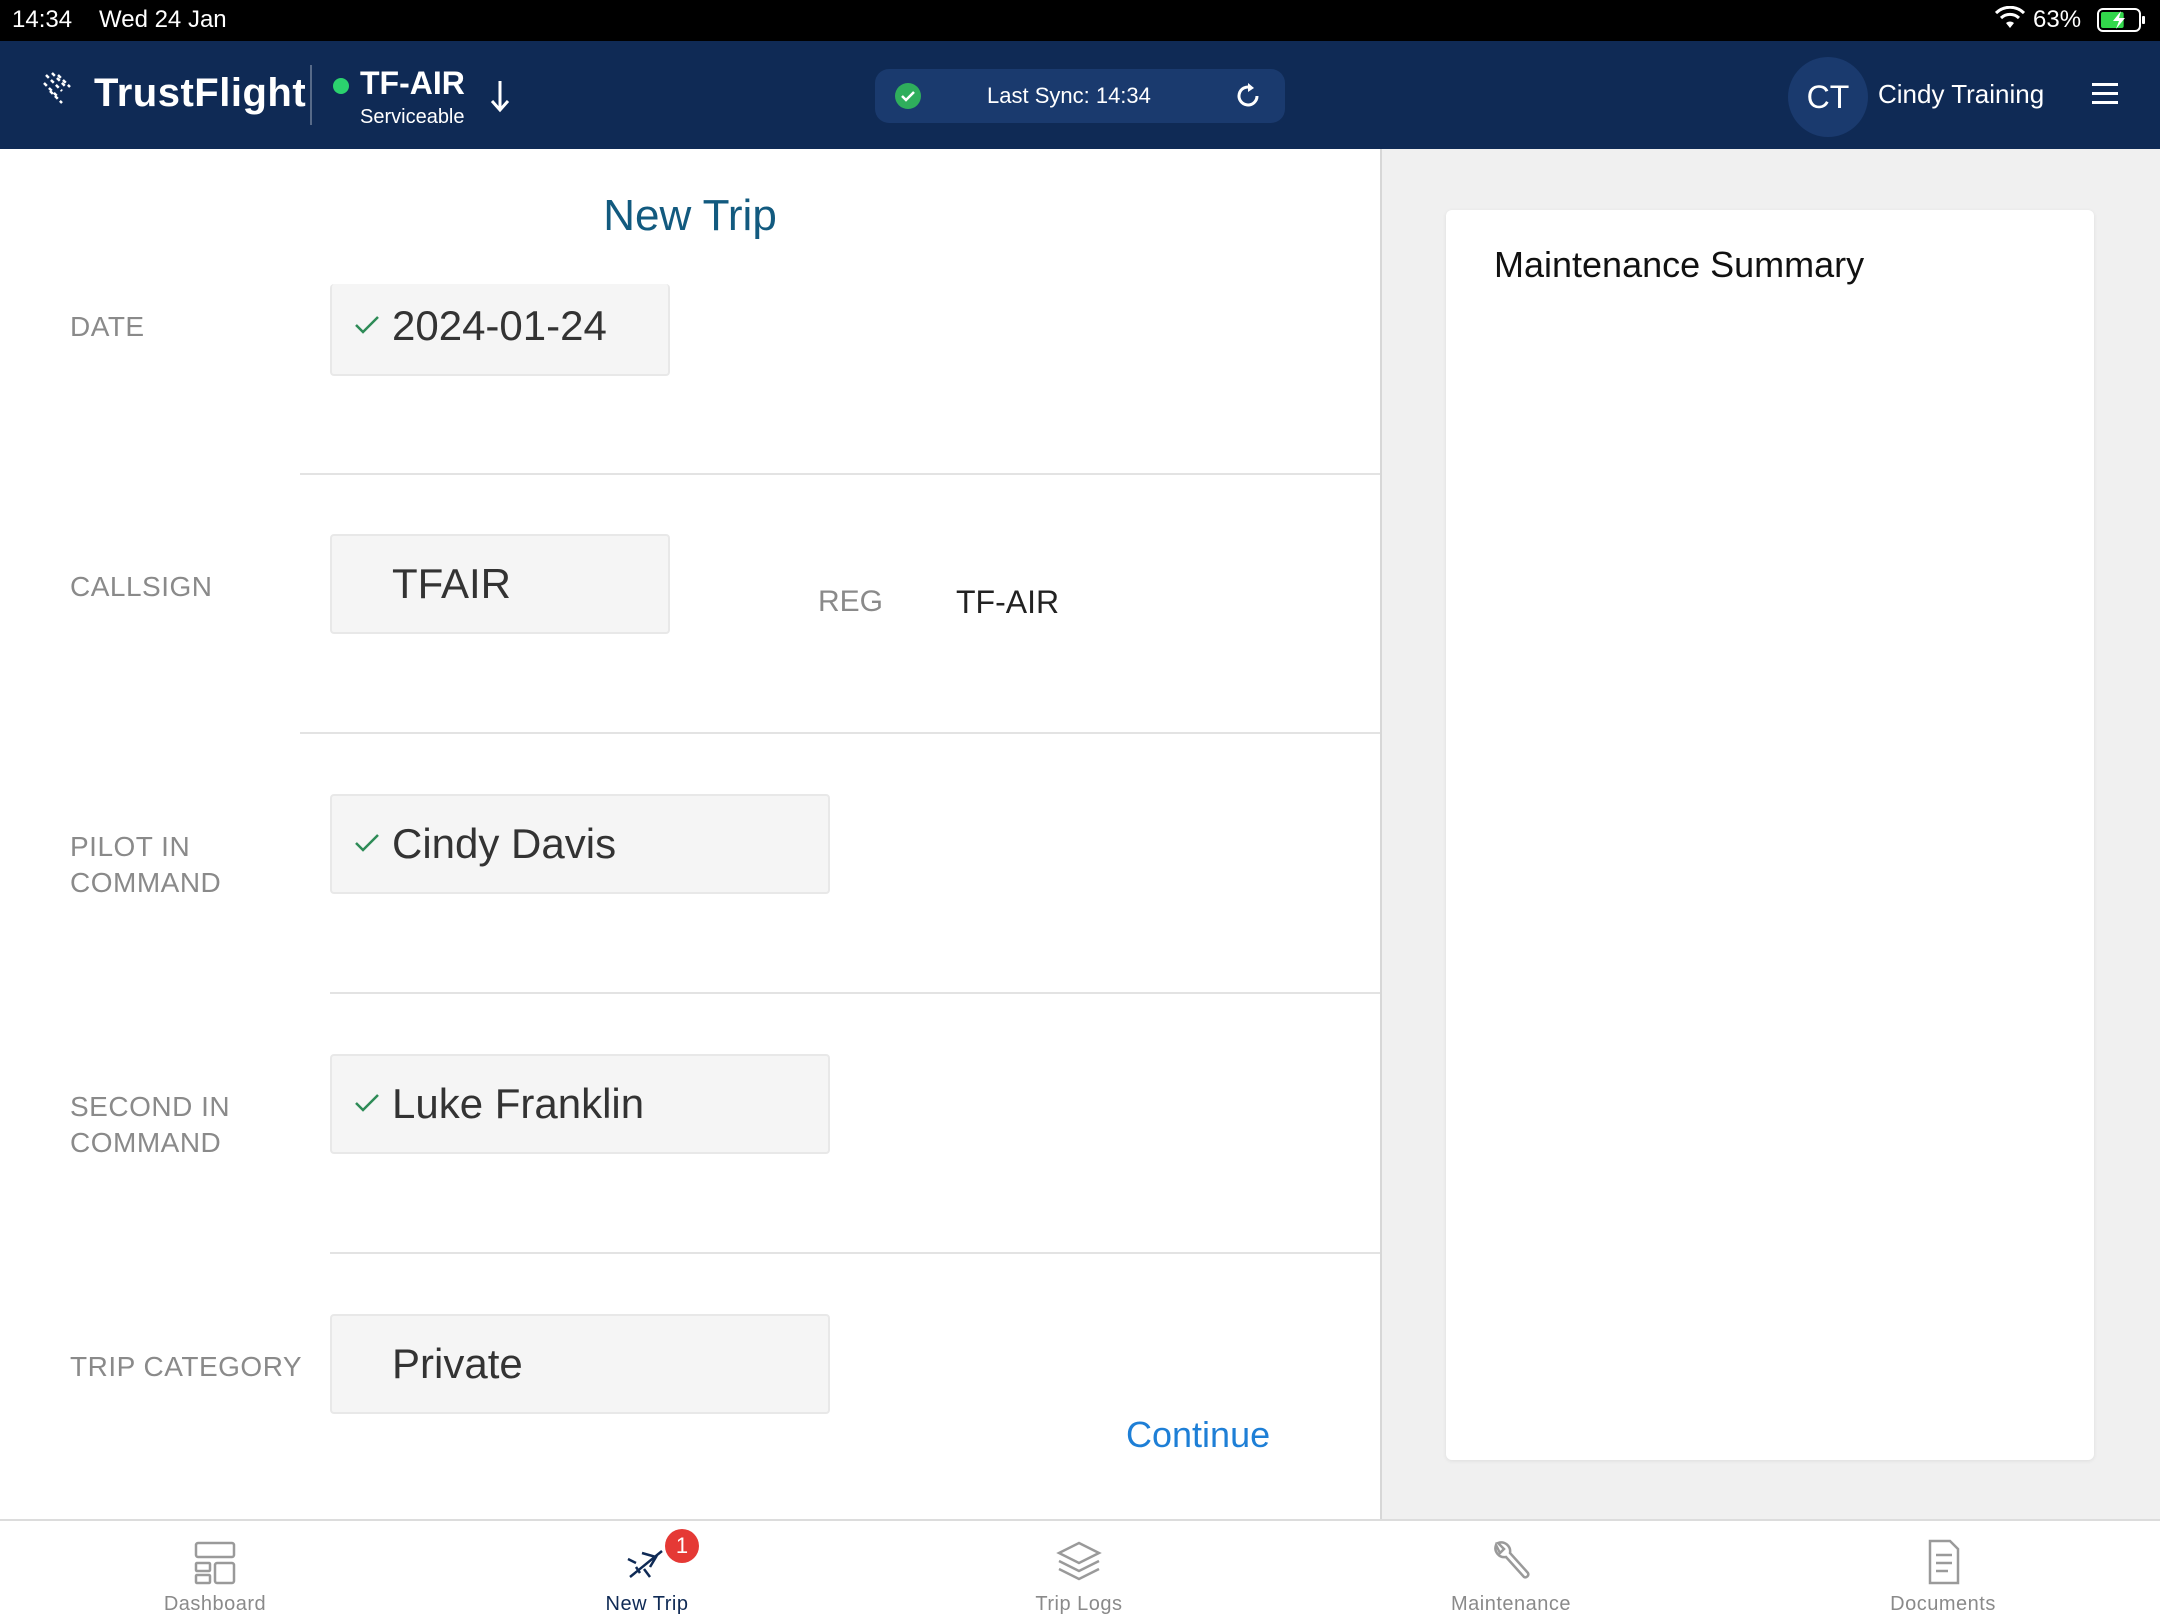  Describe the element at coordinates (145, 865) in the screenshot. I see `pilot-in-command-label: PILOT IN COMMAND` at that location.